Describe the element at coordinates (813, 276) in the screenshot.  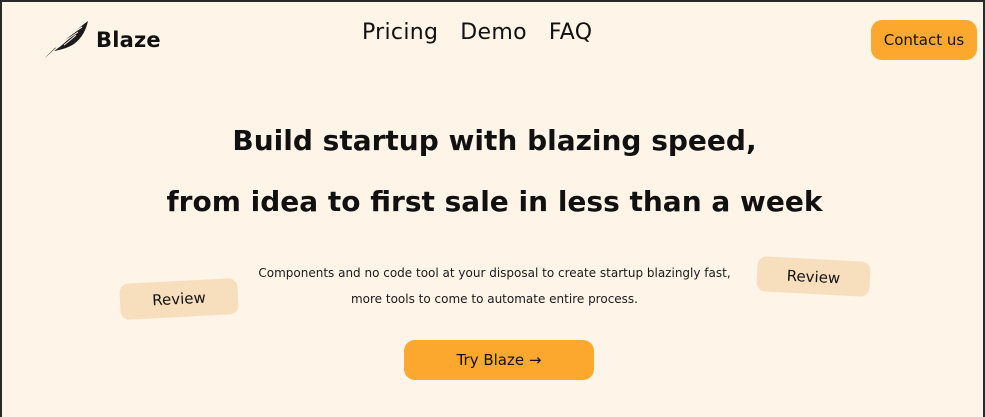
I see `review-badge-right: Review` at that location.